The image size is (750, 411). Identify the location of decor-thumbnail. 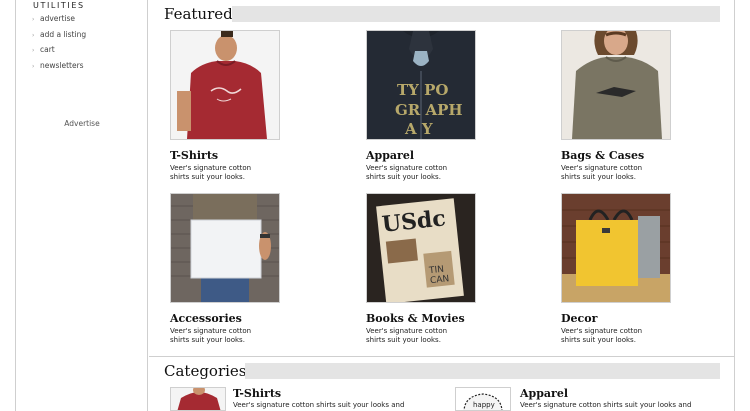
(616, 248).